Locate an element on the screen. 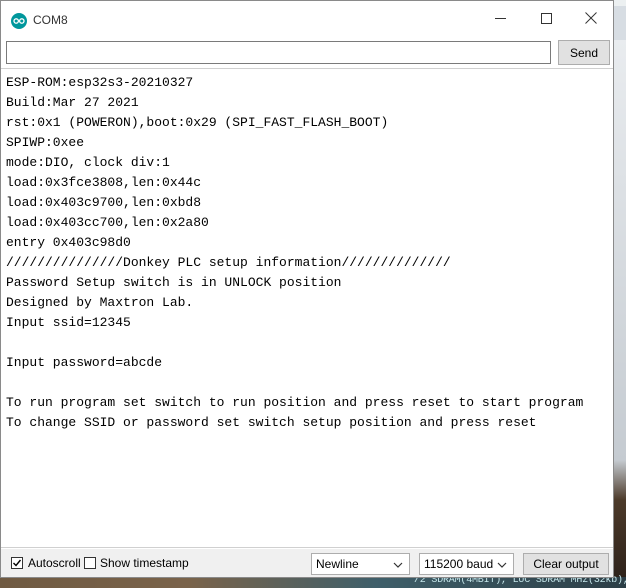 The width and height of the screenshot is (626, 588). checkmark-icon is located at coordinates (17, 563).